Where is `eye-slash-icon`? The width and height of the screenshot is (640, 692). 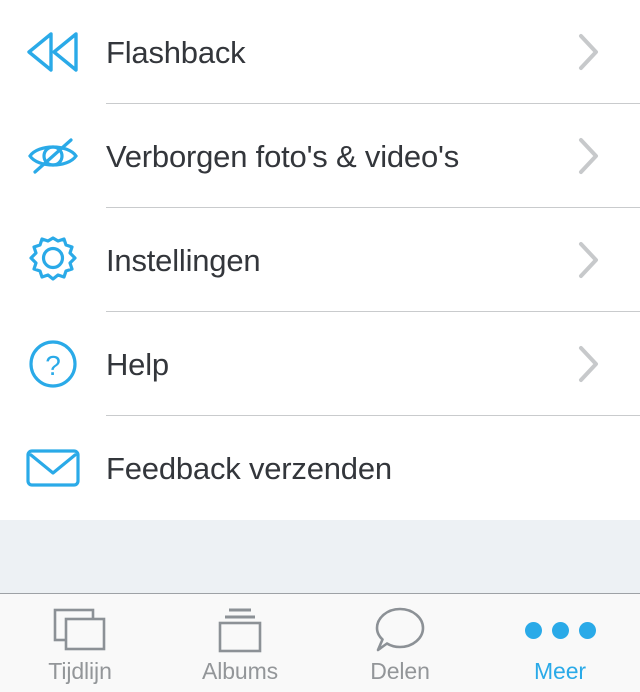
eye-slash-icon is located at coordinates (53, 156).